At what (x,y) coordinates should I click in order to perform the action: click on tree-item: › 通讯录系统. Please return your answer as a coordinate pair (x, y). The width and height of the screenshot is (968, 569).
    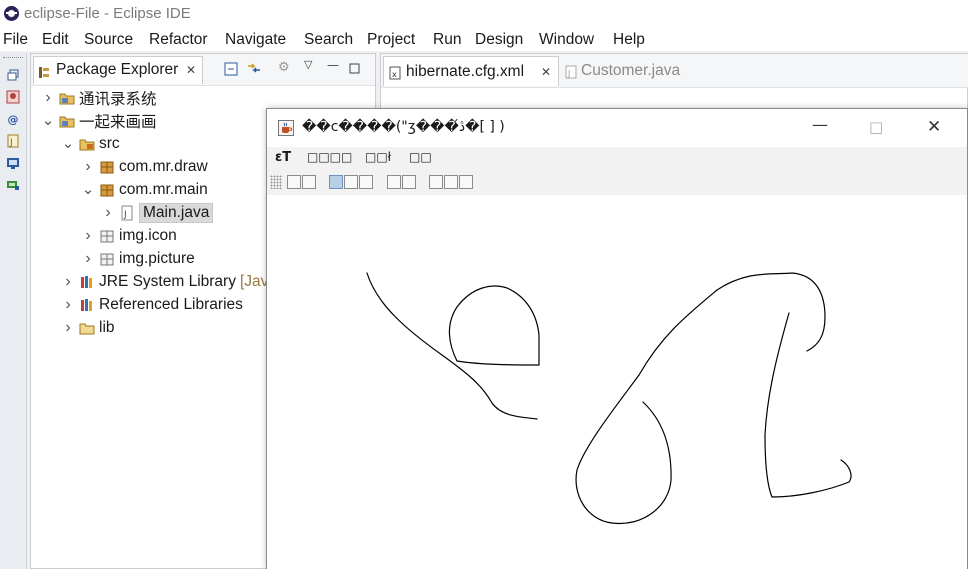
    Looking at the image, I should click on (99, 98).